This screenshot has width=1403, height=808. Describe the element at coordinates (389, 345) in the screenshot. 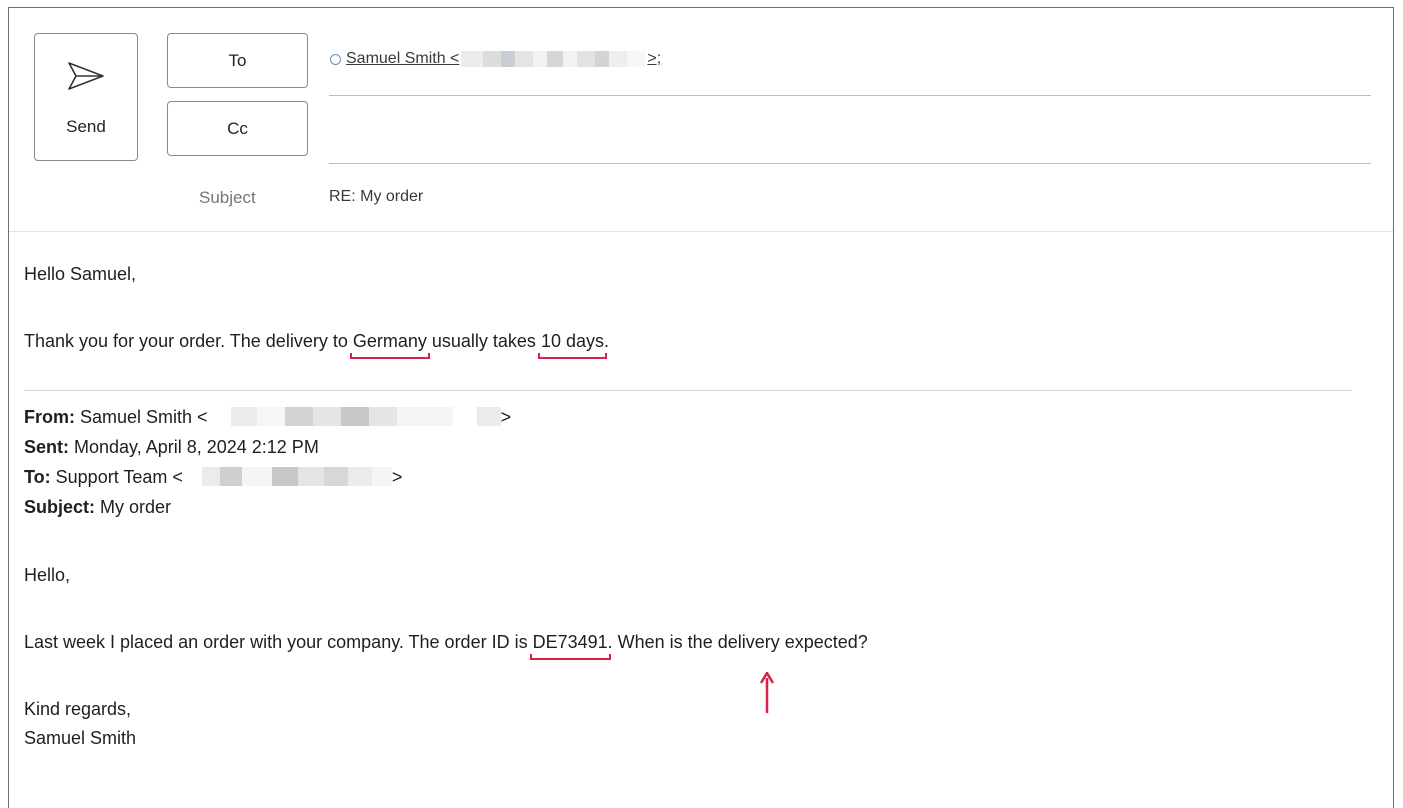

I see `annotated-country: Germany` at that location.